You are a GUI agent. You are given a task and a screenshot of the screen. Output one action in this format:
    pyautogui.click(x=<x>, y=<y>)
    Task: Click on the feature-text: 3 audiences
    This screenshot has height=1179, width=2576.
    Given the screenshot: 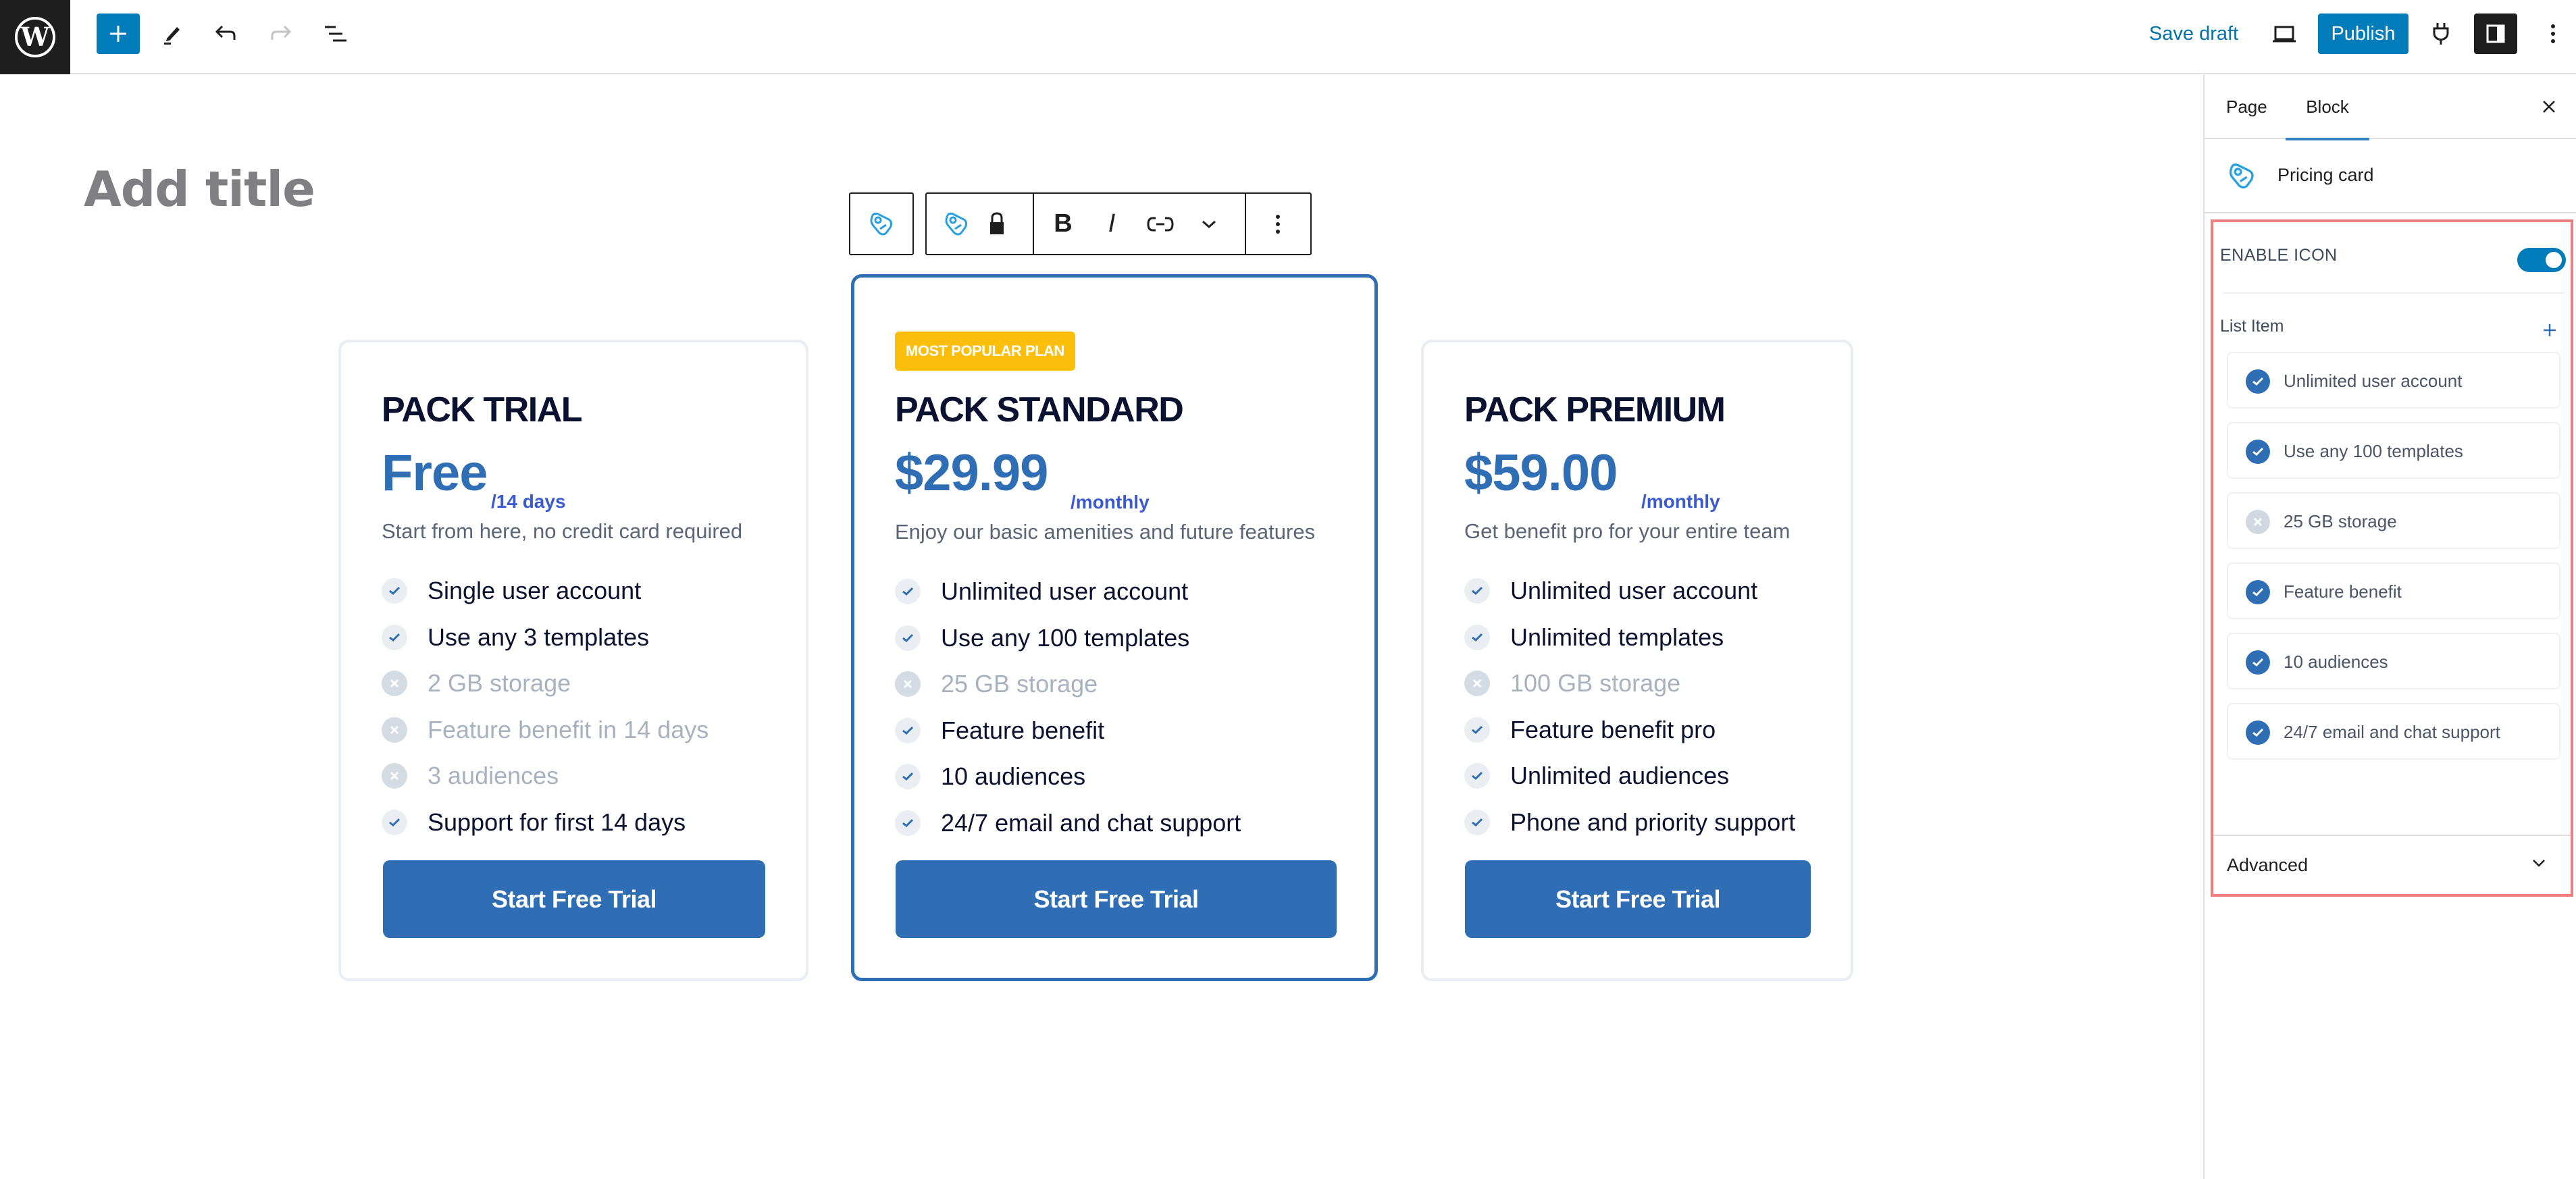 What is the action you would take?
    pyautogui.click(x=494, y=775)
    